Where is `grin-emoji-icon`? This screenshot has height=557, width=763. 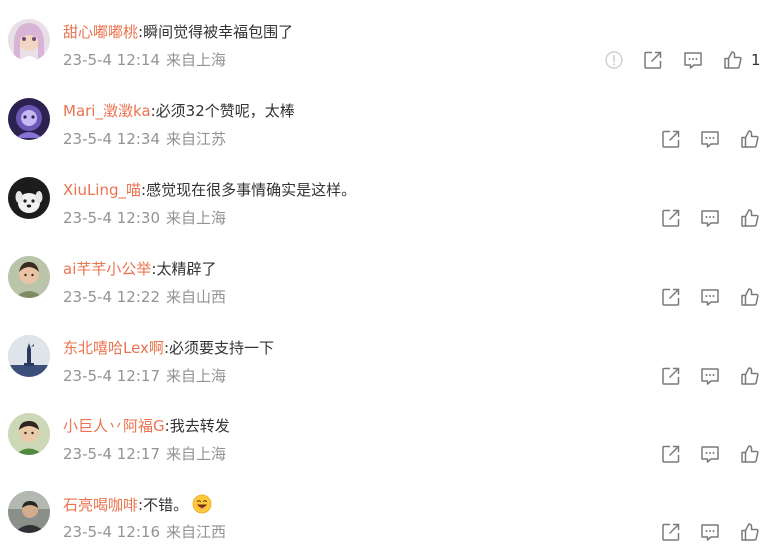
grin-emoji-icon is located at coordinates (202, 504).